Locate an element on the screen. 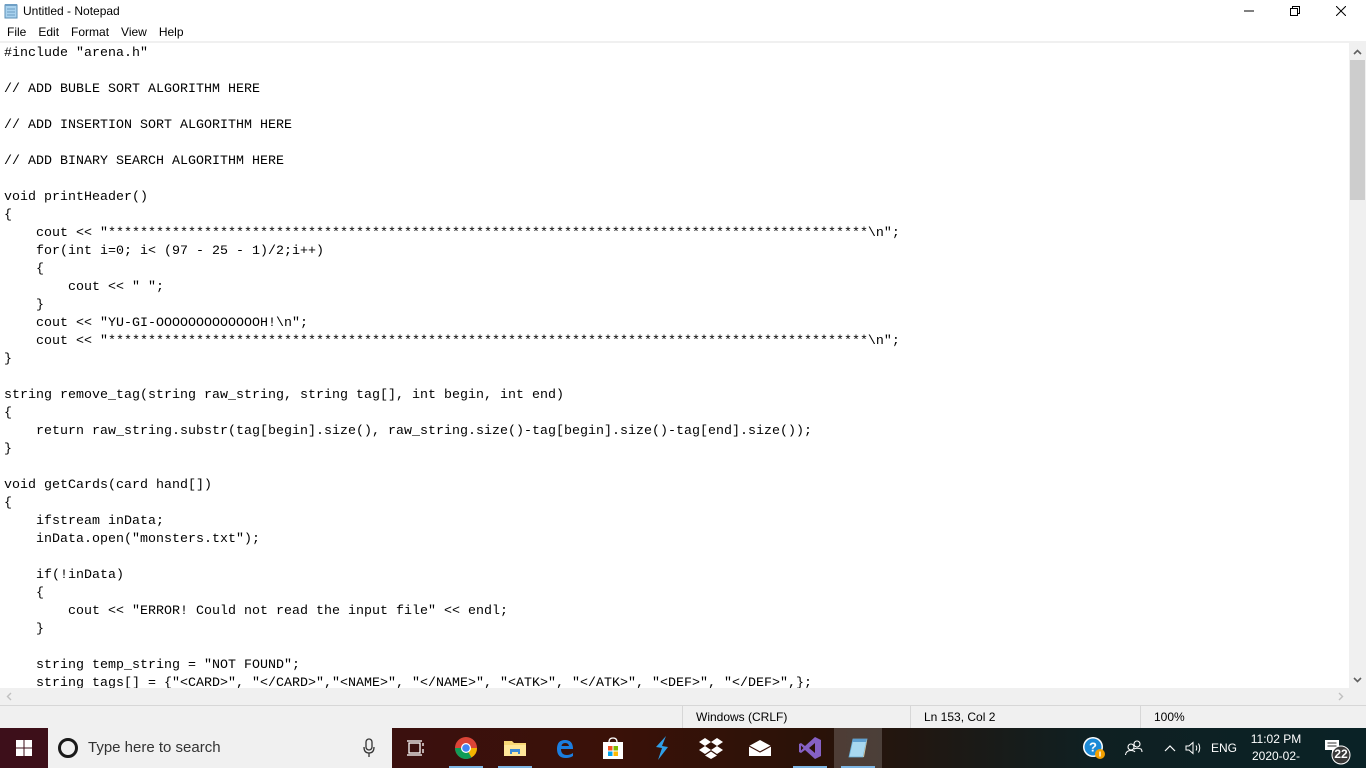  tray-people is located at coordinates (1134, 748).